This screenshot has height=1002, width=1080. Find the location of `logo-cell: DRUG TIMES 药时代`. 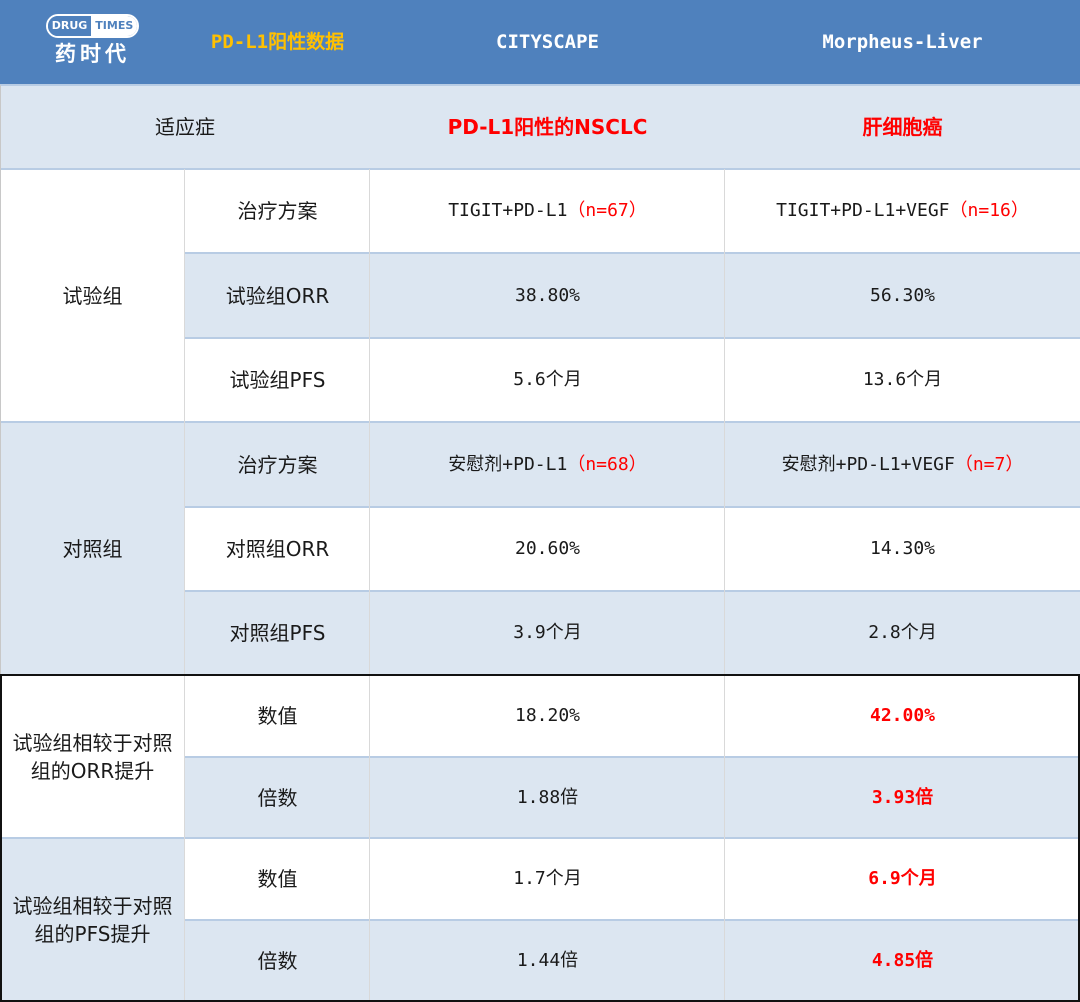

logo-cell: DRUG TIMES 药时代 is located at coordinates (92, 42).